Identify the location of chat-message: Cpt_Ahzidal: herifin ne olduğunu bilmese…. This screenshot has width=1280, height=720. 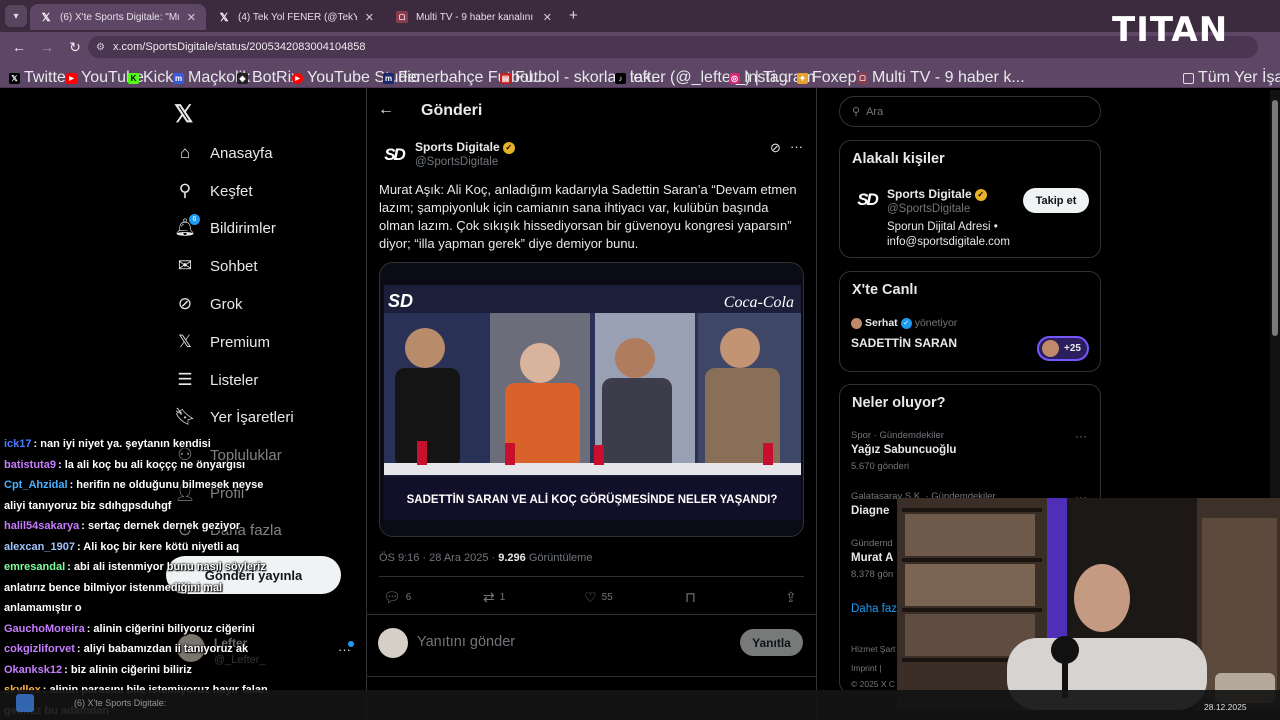
(150, 485).